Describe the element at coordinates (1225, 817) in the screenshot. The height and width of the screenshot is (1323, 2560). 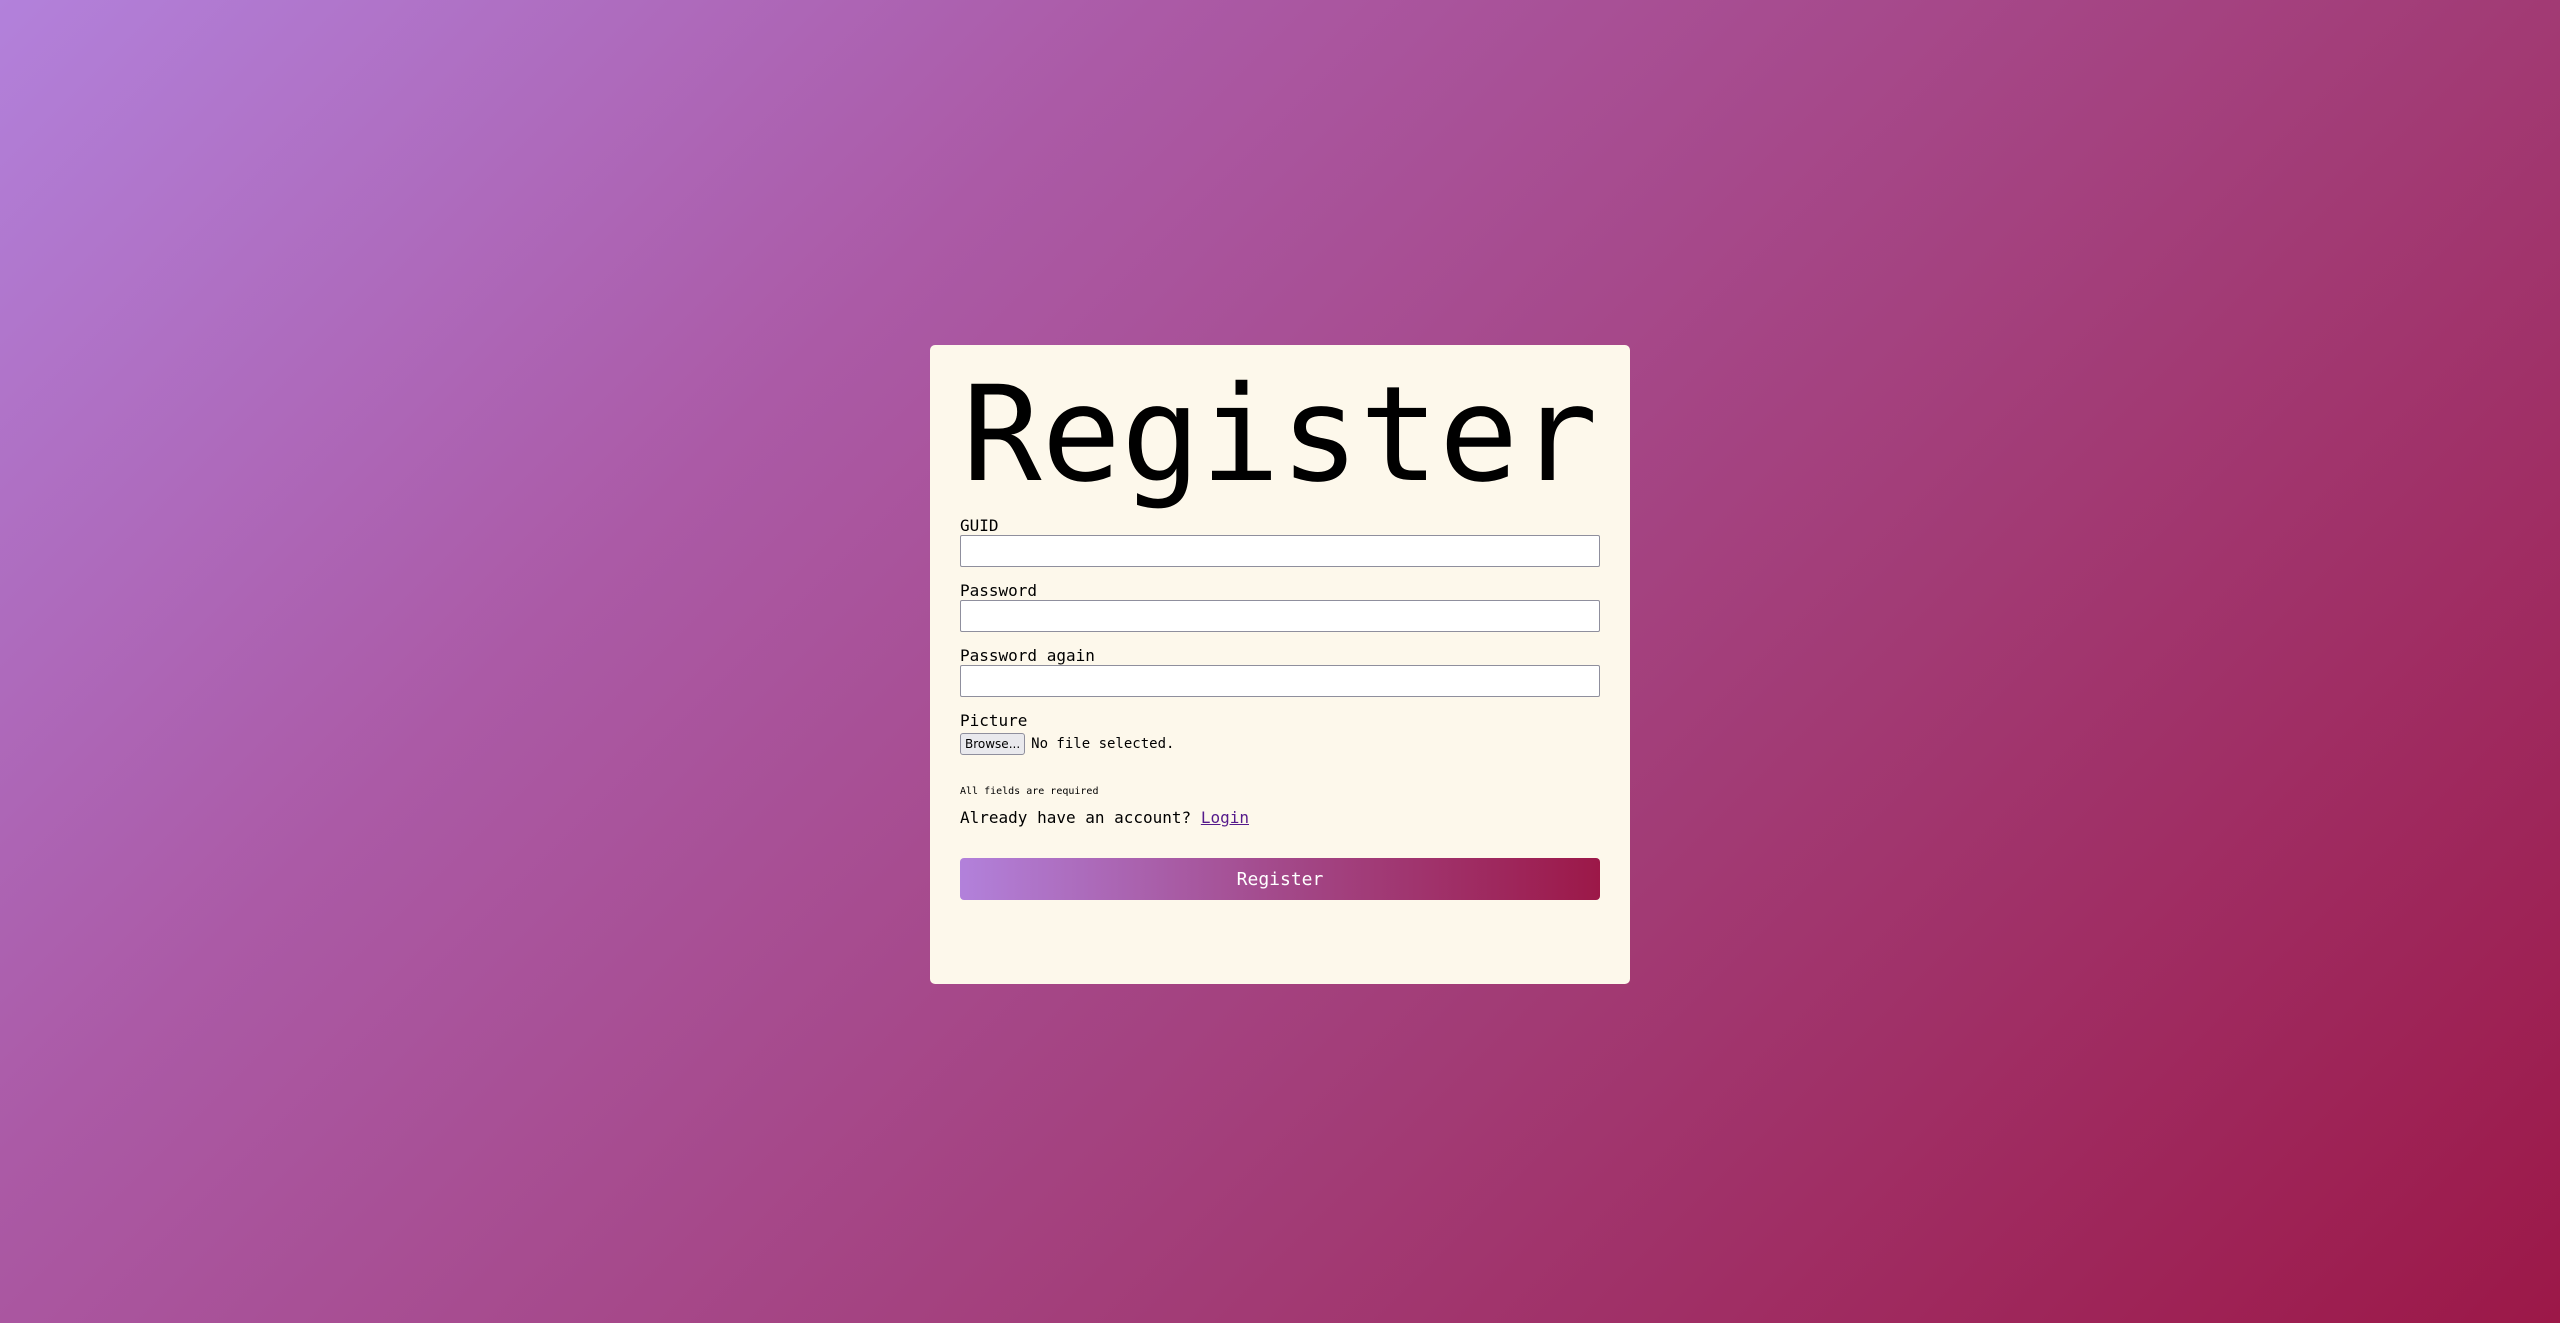
I see `login-link: Login` at that location.